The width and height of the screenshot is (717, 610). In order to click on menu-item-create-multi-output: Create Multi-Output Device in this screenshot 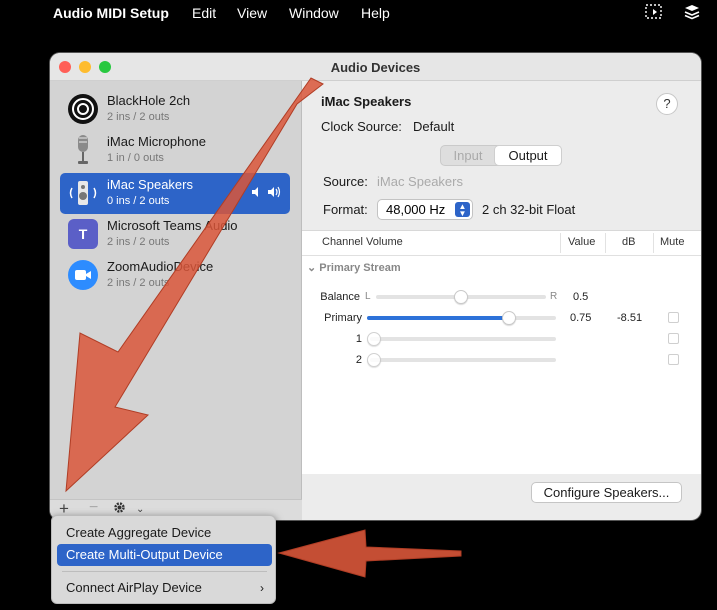, I will do `click(164, 555)`.